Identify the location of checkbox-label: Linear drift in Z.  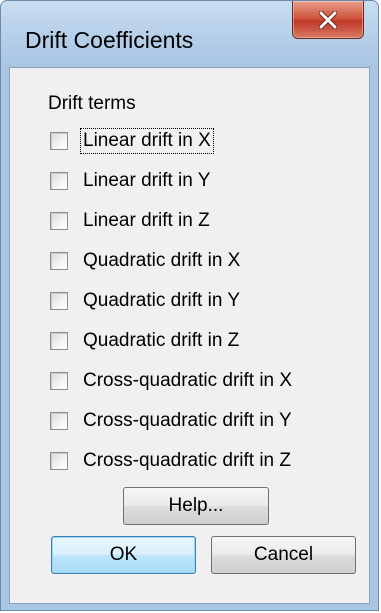
(146, 220).